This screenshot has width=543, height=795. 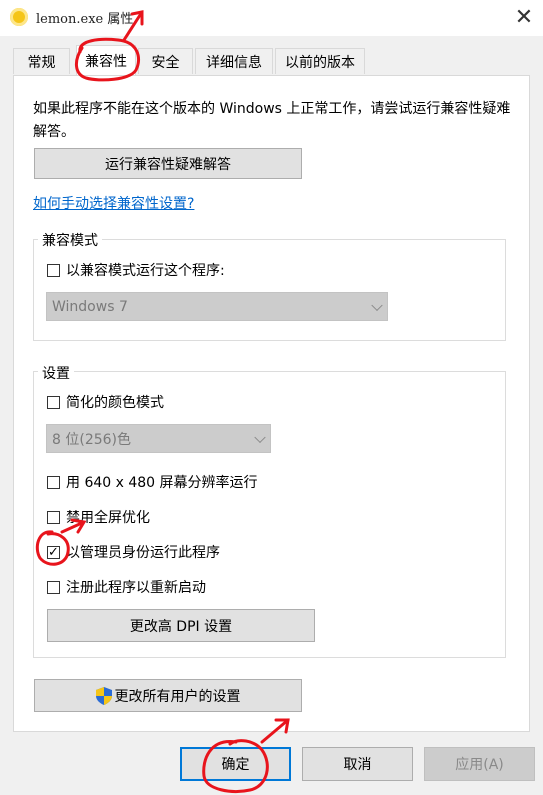 What do you see at coordinates (271, 18) in the screenshot?
I see `title-bar: lemon.exe 属性 ✕` at bounding box center [271, 18].